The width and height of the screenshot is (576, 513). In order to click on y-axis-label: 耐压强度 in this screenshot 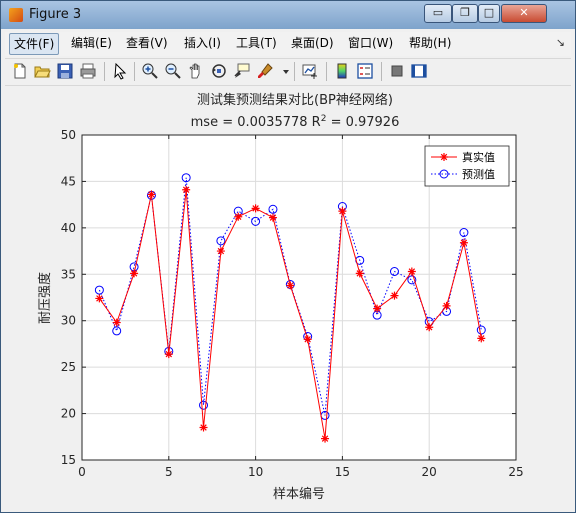, I will do `click(45, 298)`.